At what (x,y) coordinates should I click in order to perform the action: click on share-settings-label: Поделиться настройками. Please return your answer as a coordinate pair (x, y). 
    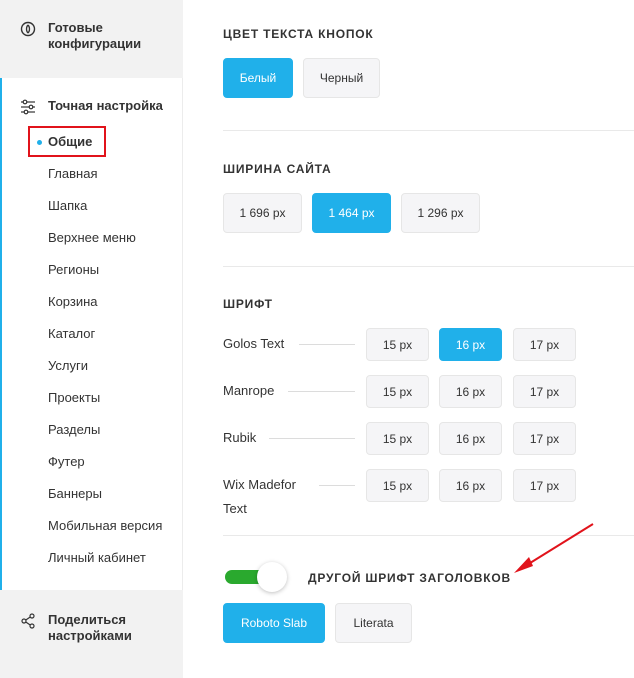
    Looking at the image, I should click on (90, 627).